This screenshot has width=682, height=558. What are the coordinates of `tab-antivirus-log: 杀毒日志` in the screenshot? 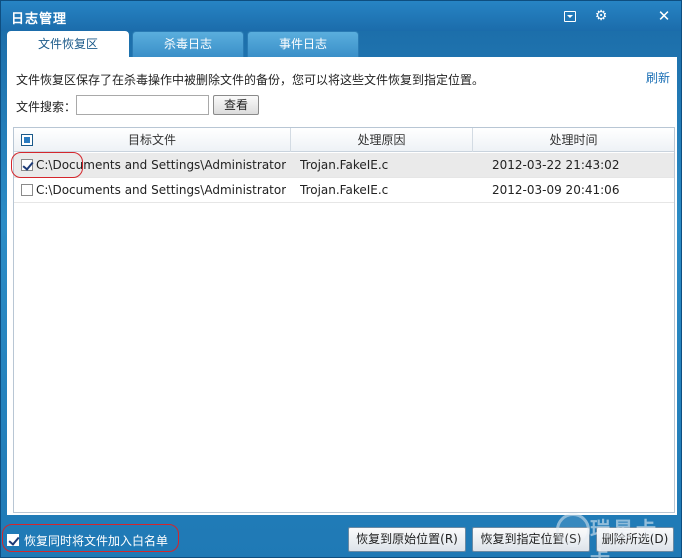 It's located at (188, 44).